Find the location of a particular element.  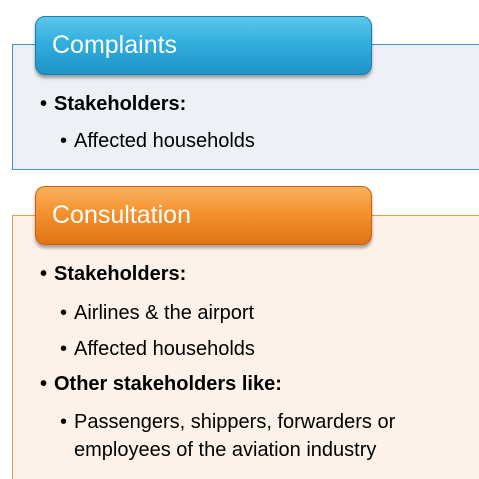

consultation-title: Consultation is located at coordinates (121, 215).